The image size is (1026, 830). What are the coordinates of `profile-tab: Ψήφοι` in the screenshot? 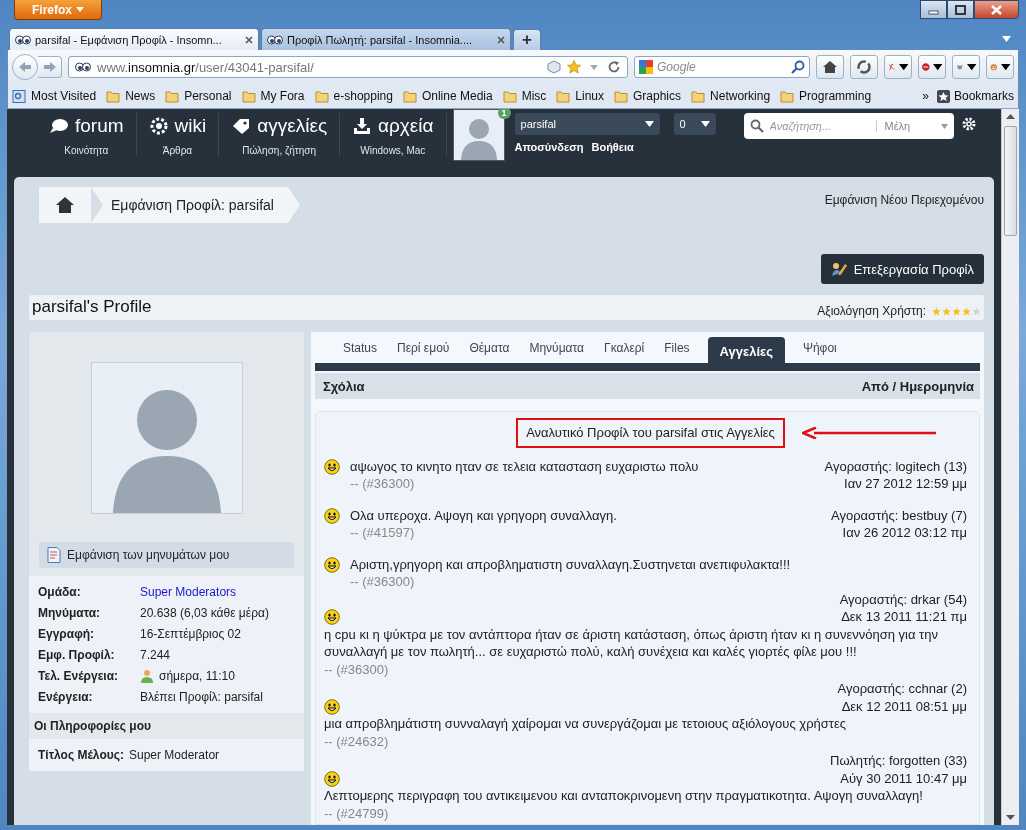 It's located at (819, 352).